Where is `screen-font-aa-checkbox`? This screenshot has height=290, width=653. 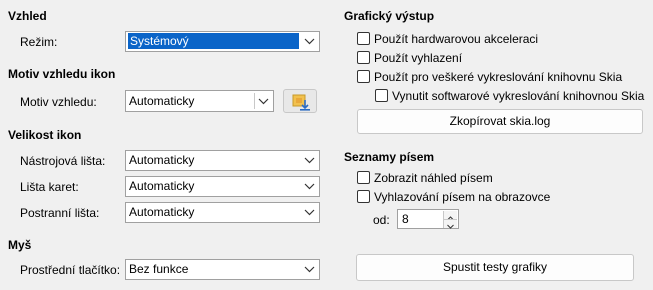
screen-font-aa-checkbox is located at coordinates (363, 196).